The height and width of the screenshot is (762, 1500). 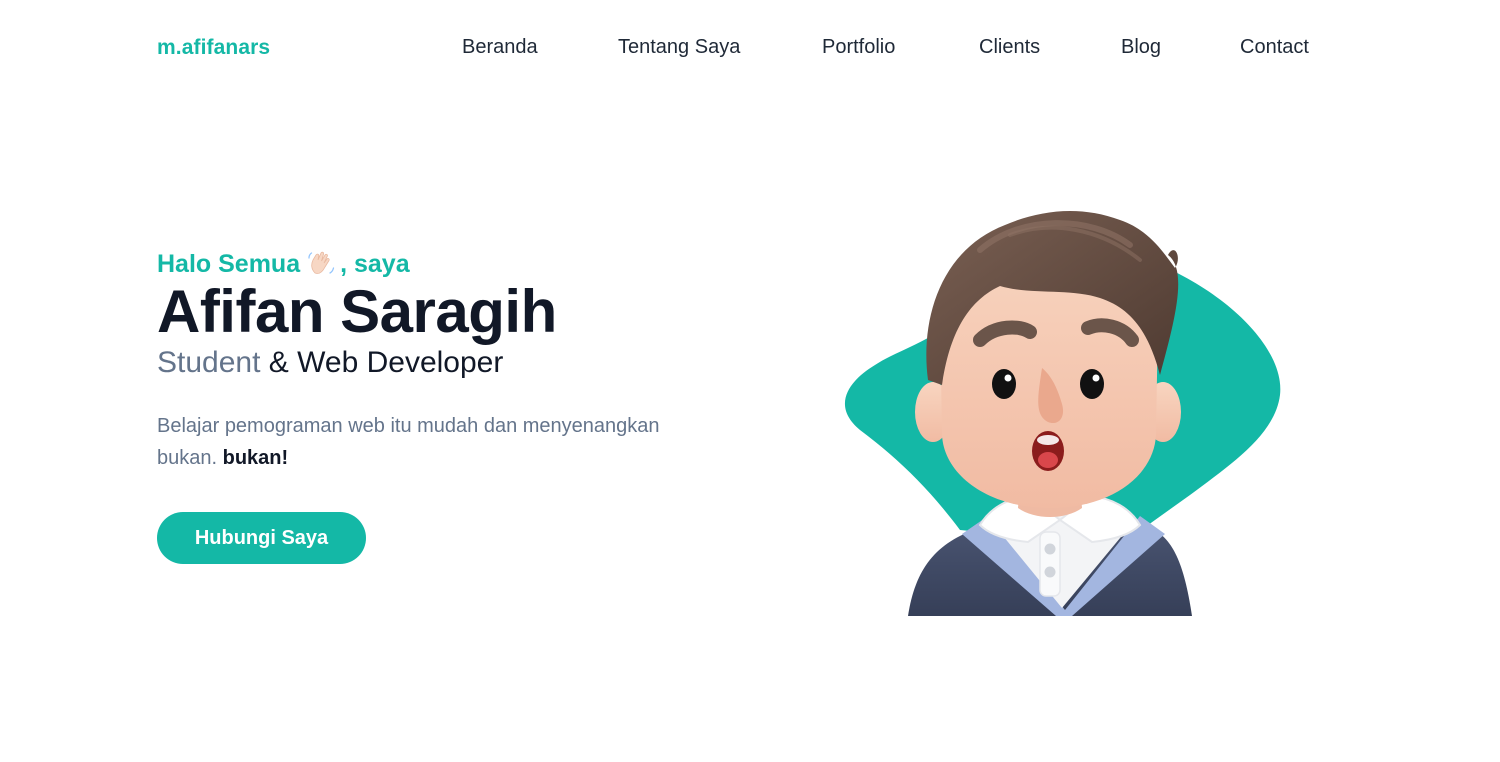 What do you see at coordinates (375, 264) in the screenshot?
I see `greeting-suffix: , saya` at bounding box center [375, 264].